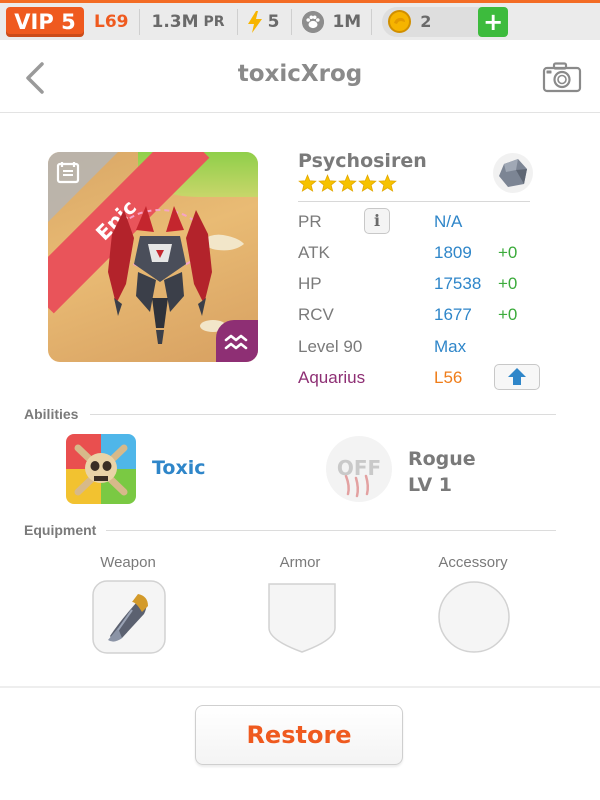 The height and width of the screenshot is (800, 600). Describe the element at coordinates (347, 21) in the screenshot. I see `food-value: 1M` at that location.